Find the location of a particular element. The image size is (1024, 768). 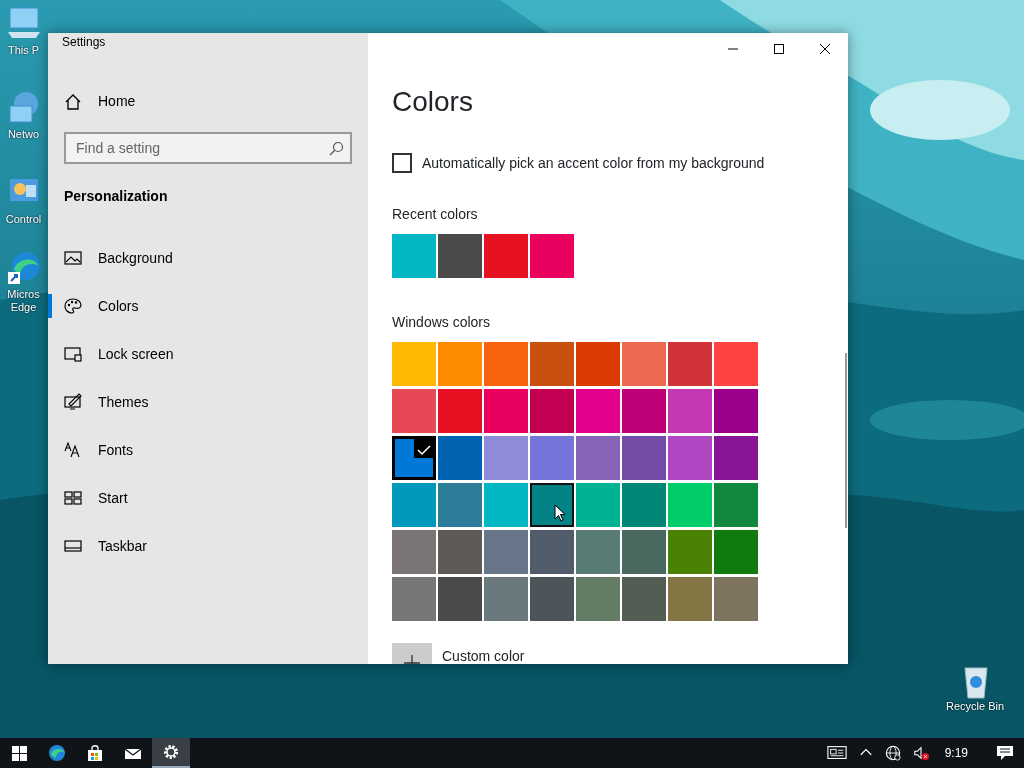

clock: 9:19 is located at coordinates (956, 753).